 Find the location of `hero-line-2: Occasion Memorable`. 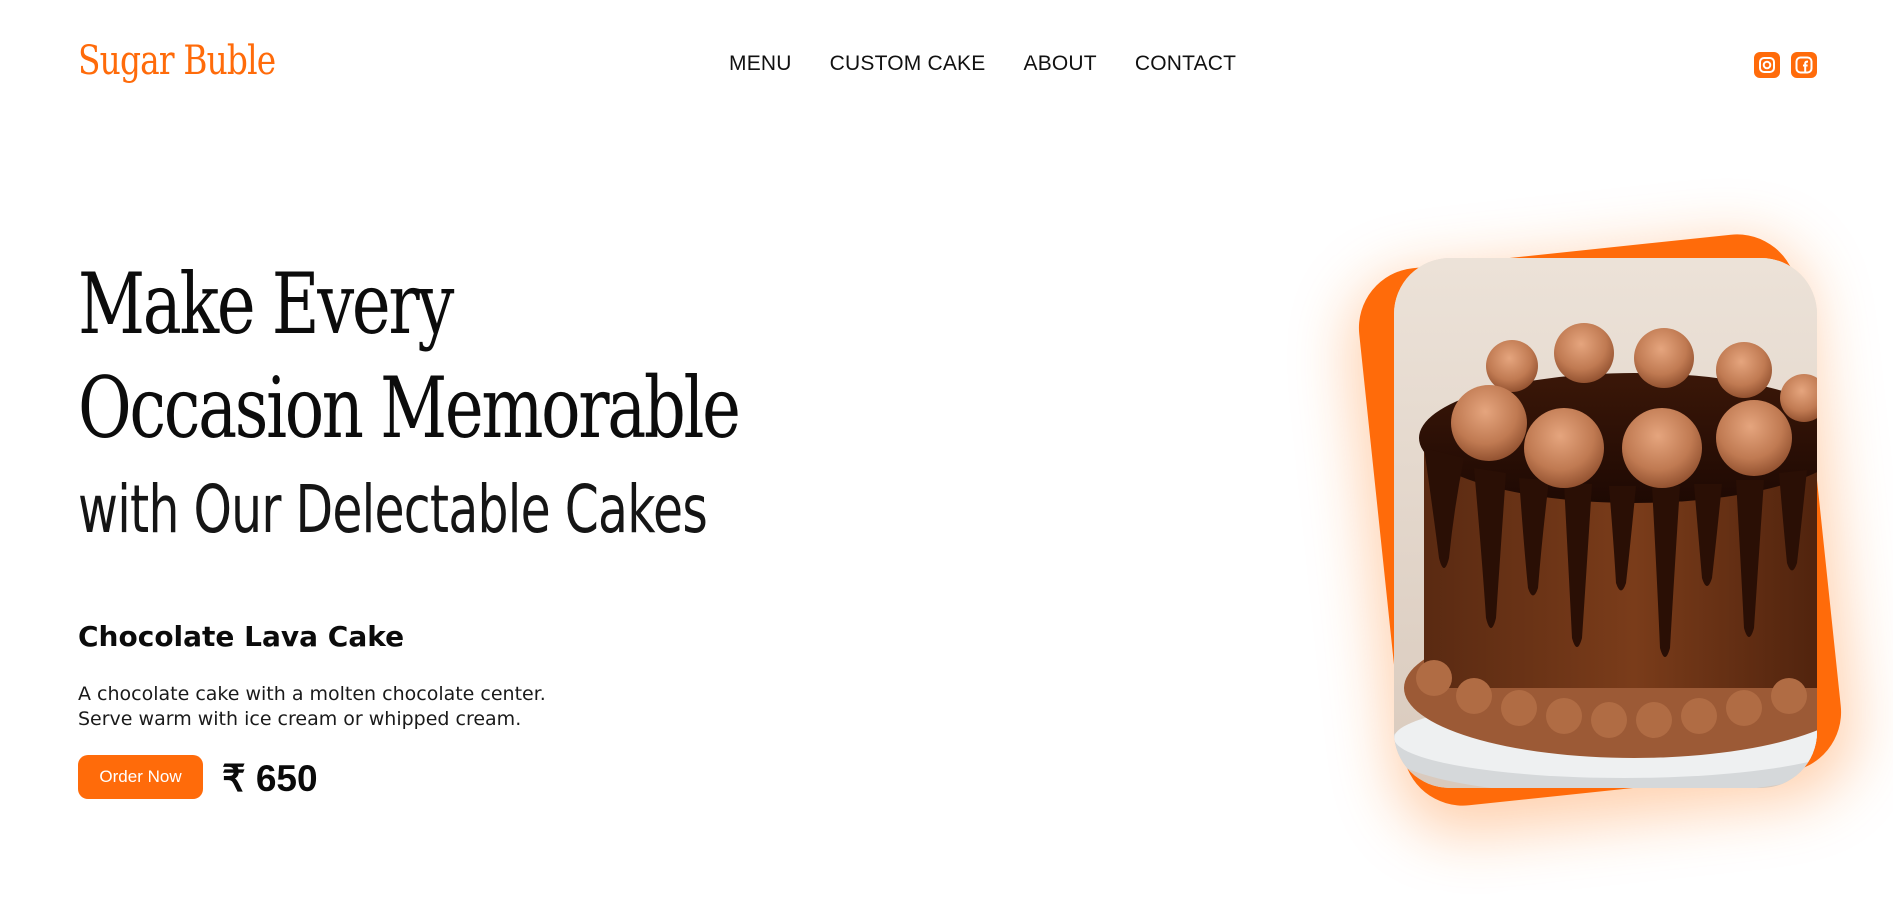

hero-line-2: Occasion Memorable is located at coordinates (409, 408).